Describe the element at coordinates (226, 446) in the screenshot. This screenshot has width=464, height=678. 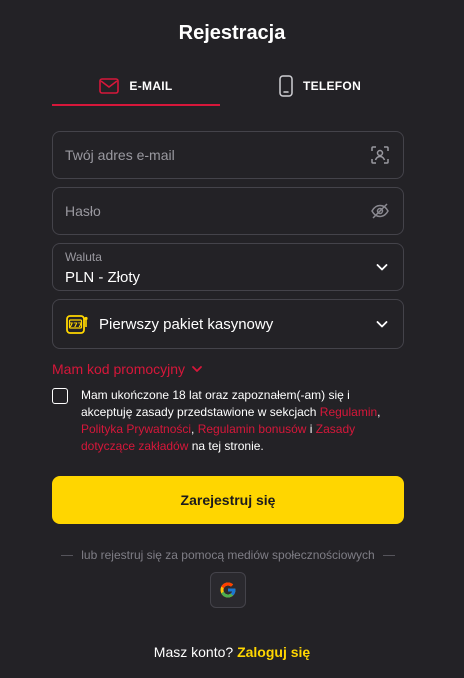
I see `terms-text-part: na tej stronie.` at that location.